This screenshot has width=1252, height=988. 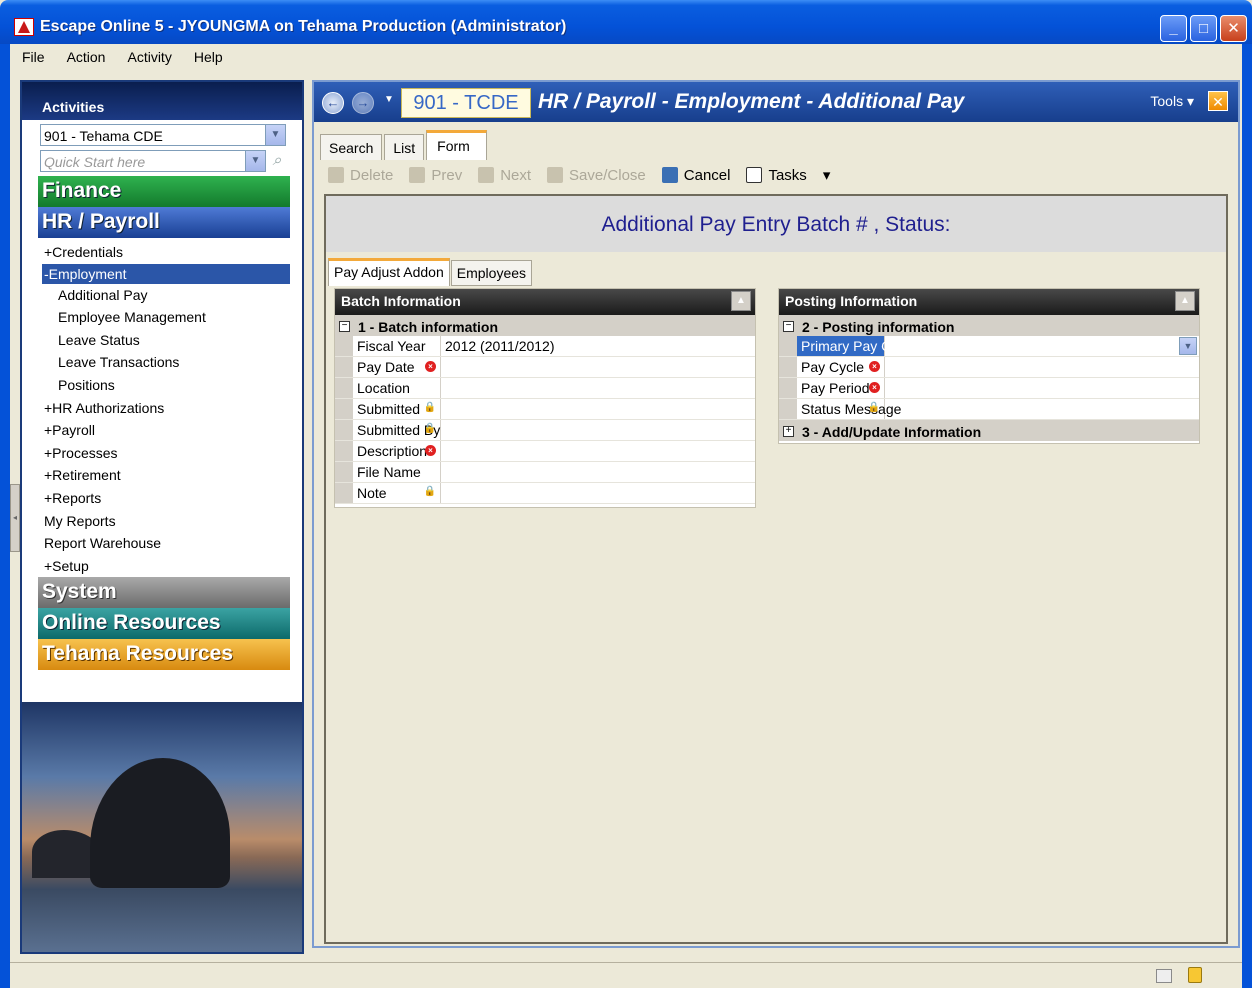 I want to click on primary-pay-cycle-select: ▼, so click(x=1042, y=346).